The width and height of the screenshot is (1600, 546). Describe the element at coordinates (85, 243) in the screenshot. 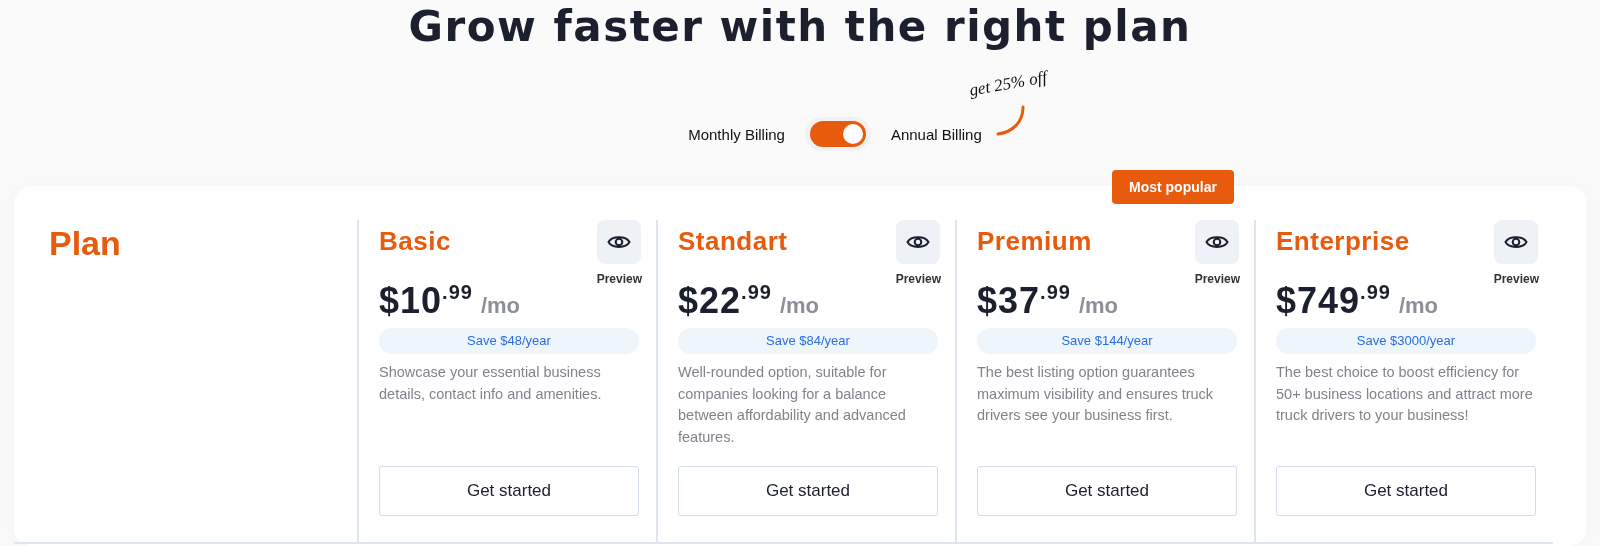

I see `row-label: Plan` at that location.